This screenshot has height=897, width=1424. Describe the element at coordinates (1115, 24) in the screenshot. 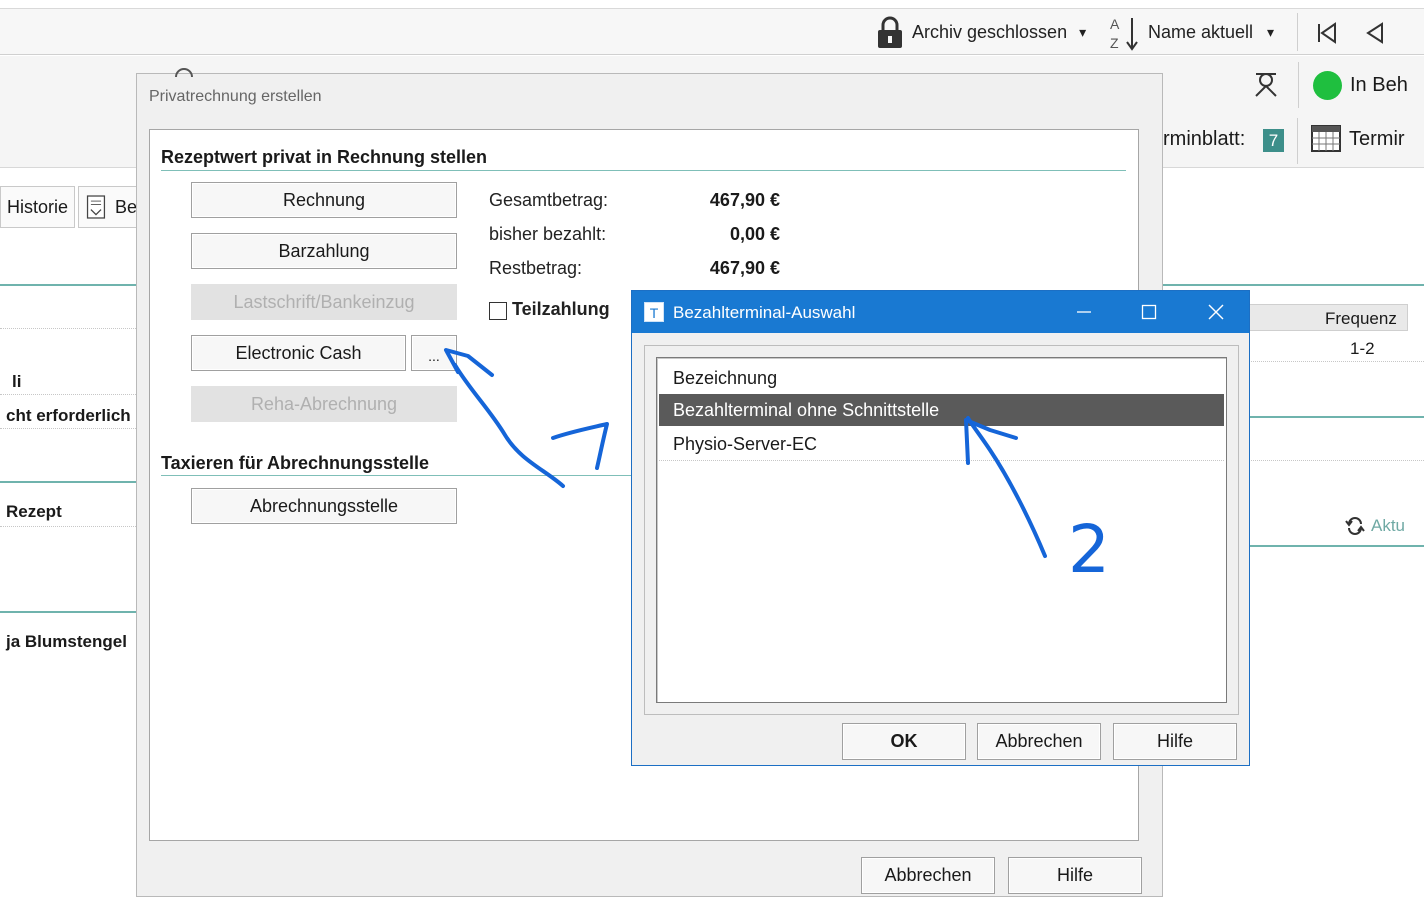

I see `svg-text: A` at that location.